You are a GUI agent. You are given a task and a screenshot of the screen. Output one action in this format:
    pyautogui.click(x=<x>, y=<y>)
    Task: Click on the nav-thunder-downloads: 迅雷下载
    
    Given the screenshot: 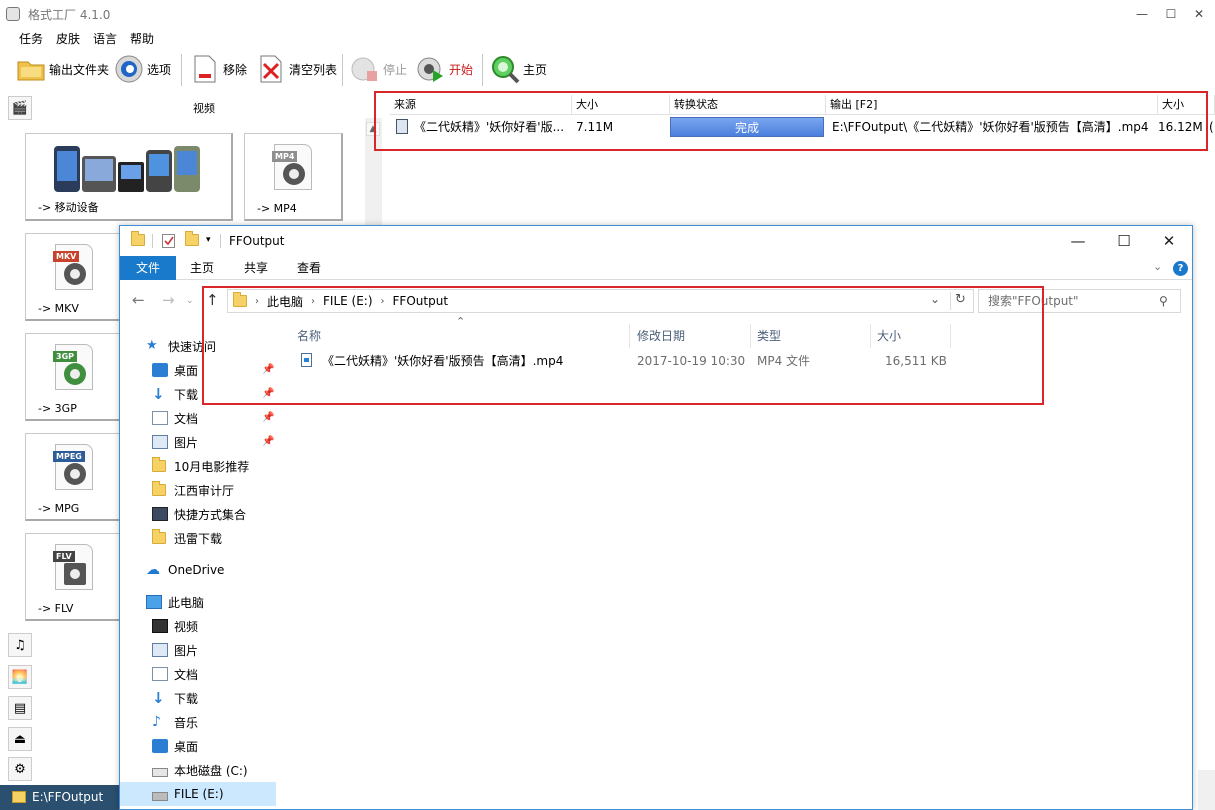 What is the action you would take?
    pyautogui.click(x=187, y=538)
    